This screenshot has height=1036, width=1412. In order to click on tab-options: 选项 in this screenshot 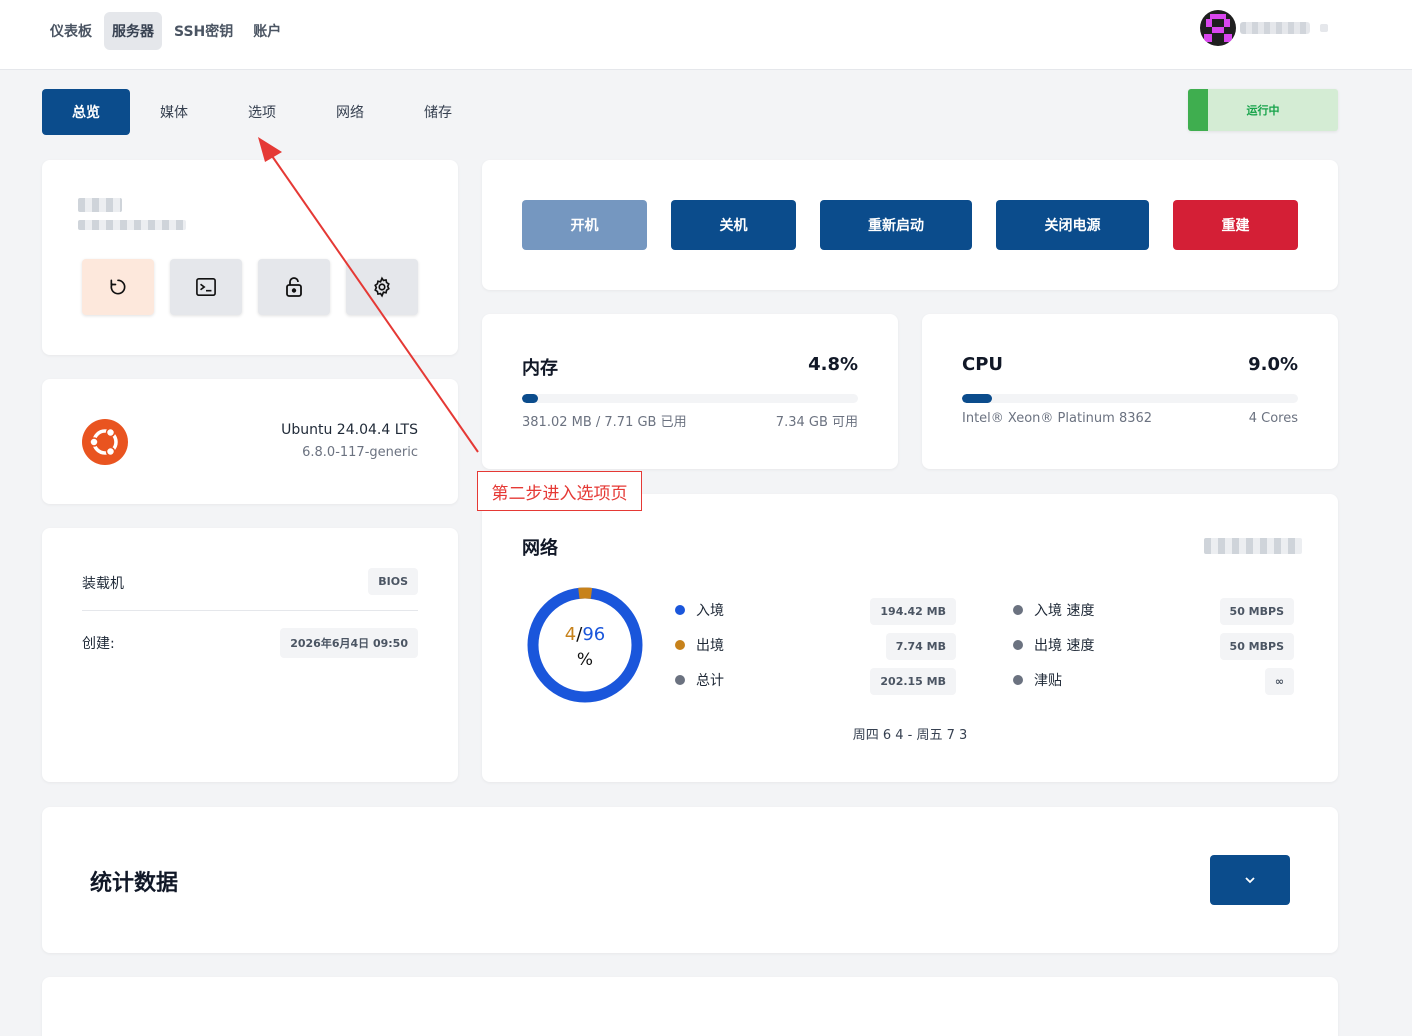, I will do `click(262, 112)`.